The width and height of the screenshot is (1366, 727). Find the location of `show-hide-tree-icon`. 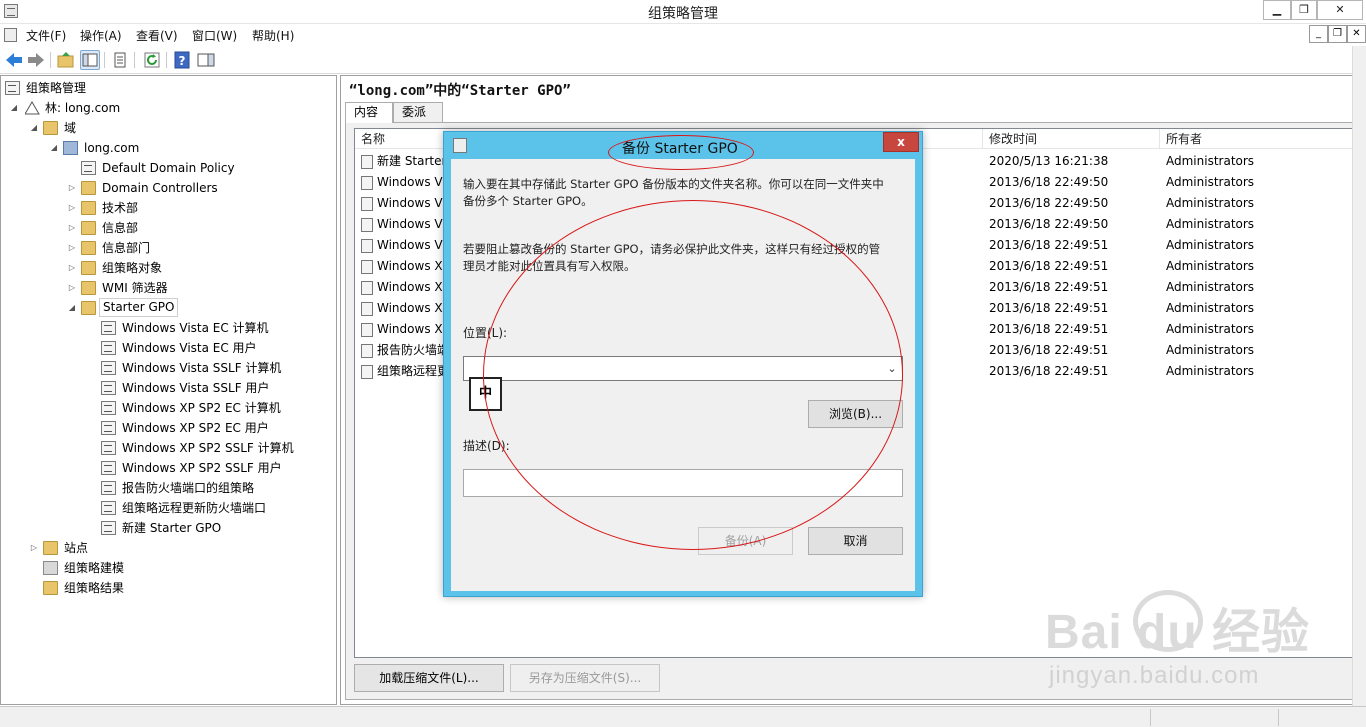

show-hide-tree-icon is located at coordinates (90, 60).